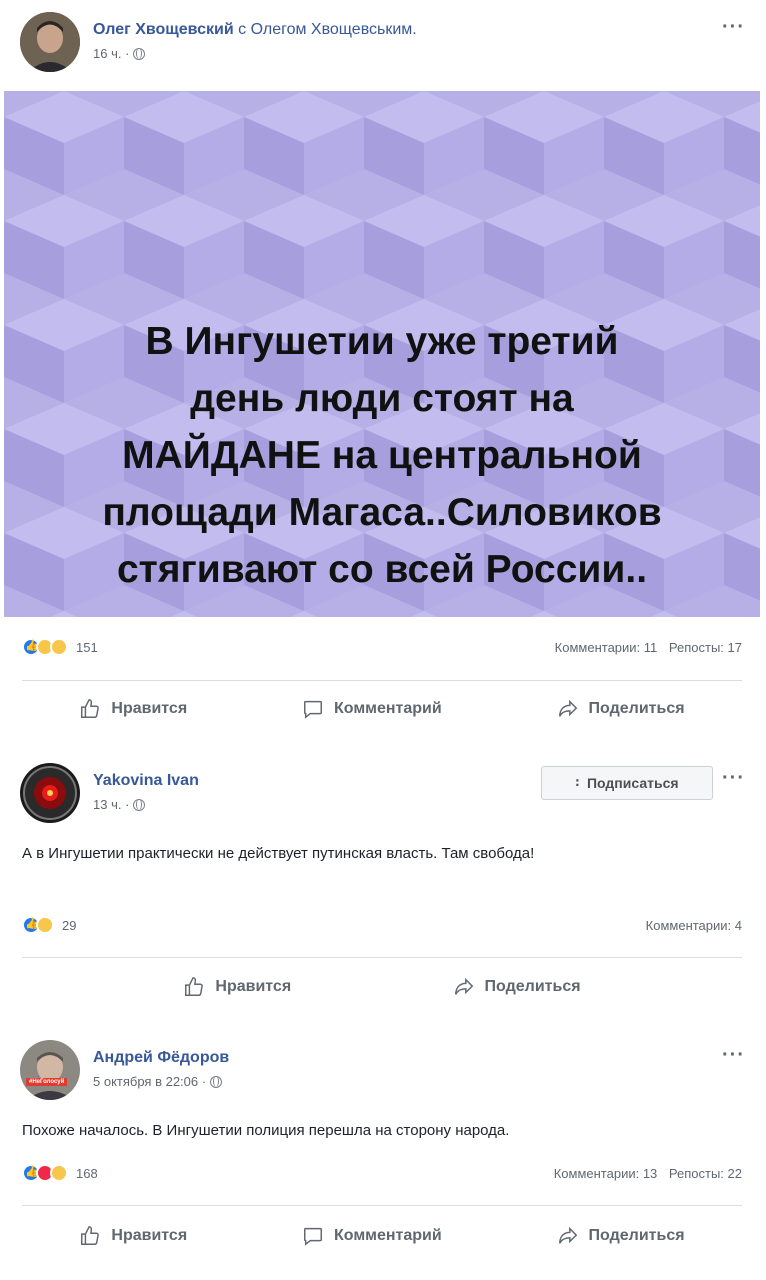  I want to click on reaction-count: 151, so click(87, 647).